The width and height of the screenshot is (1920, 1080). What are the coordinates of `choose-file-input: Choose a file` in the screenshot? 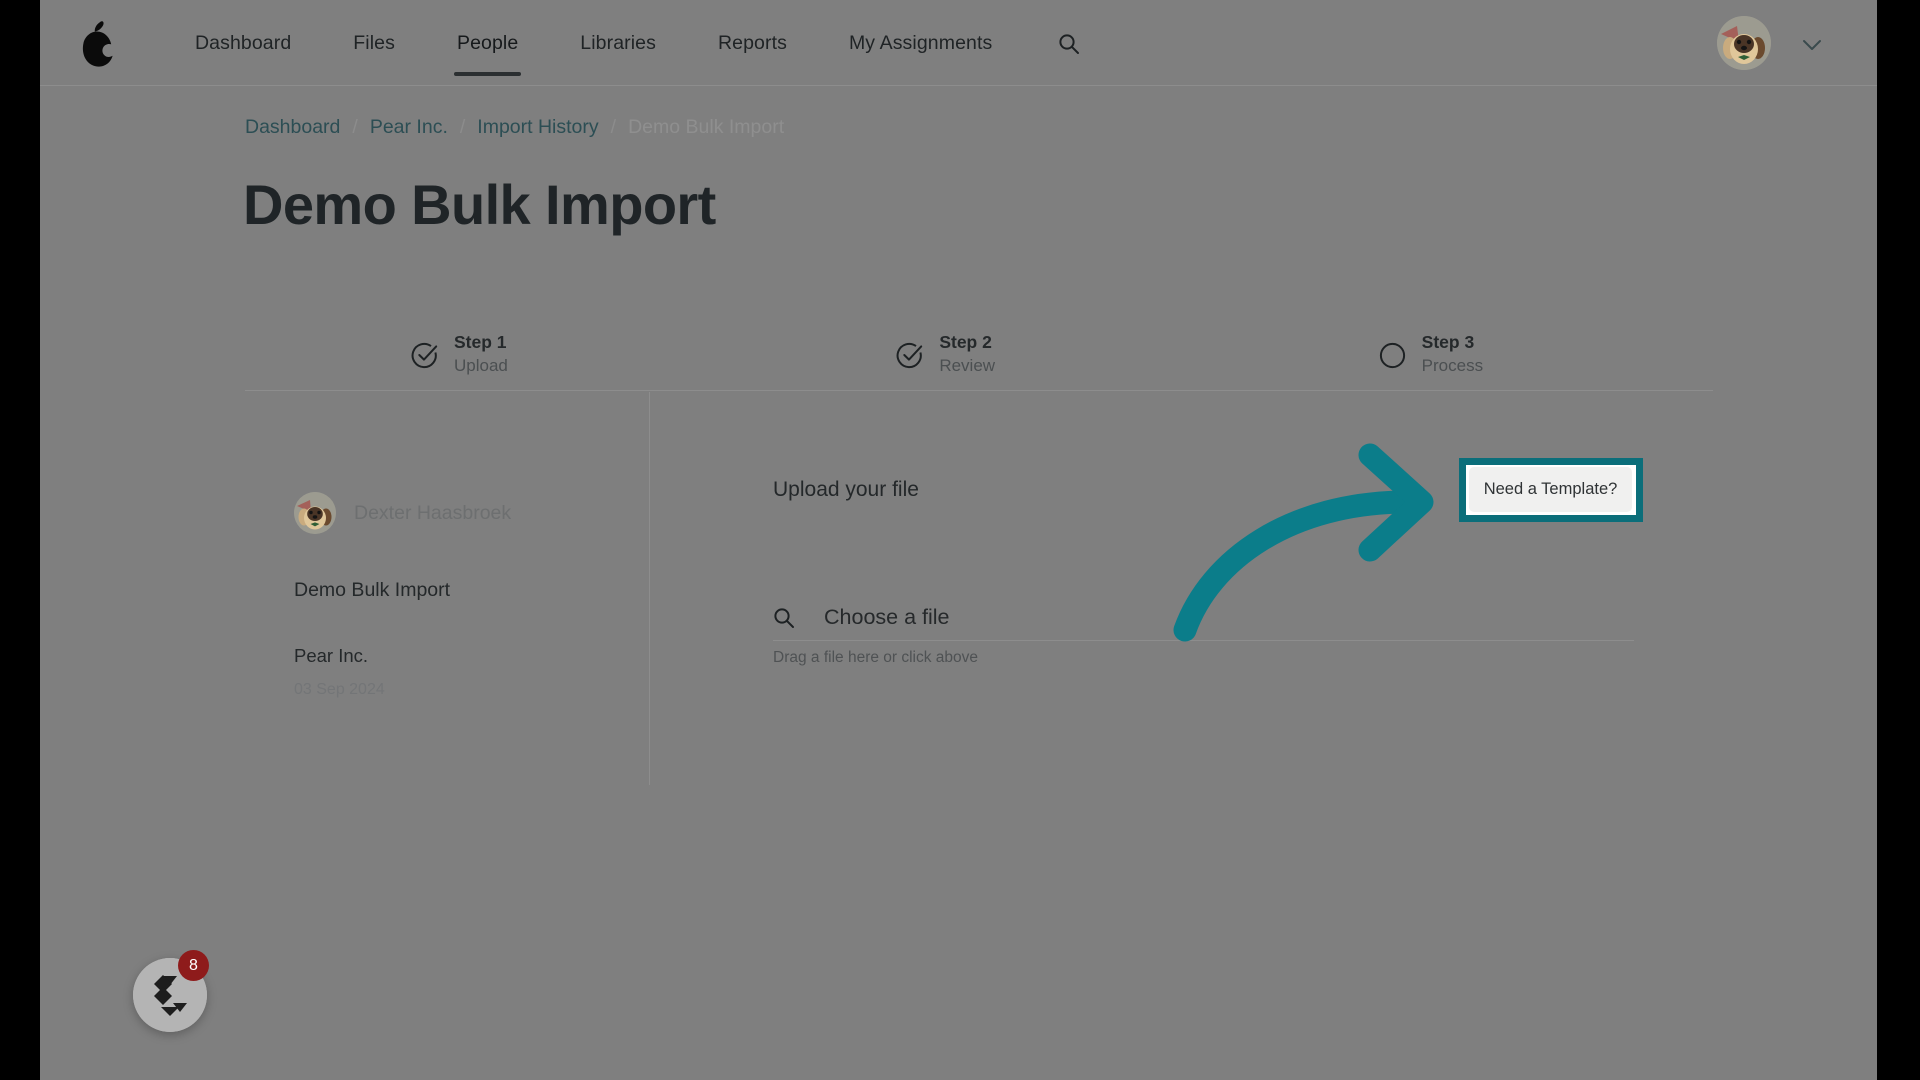 It's located at (1203, 618).